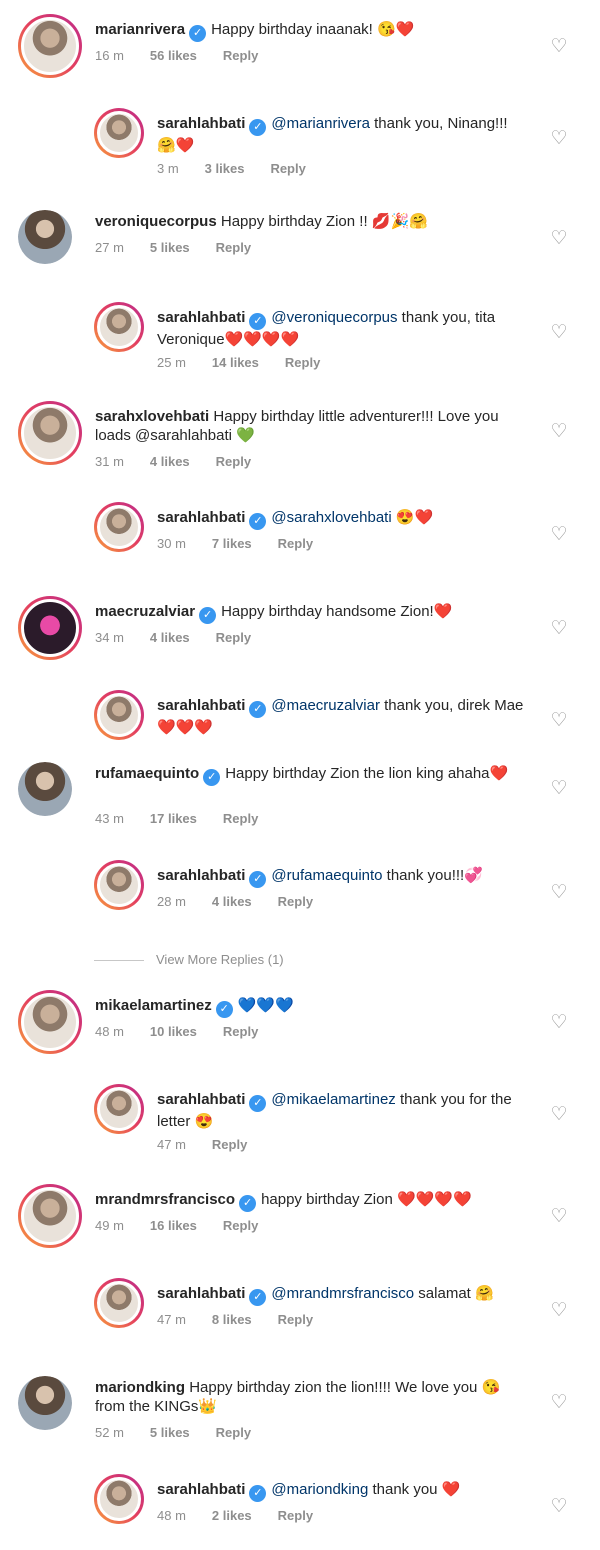 The width and height of the screenshot is (600, 1550). I want to click on timestamp: 34 m, so click(109, 637).